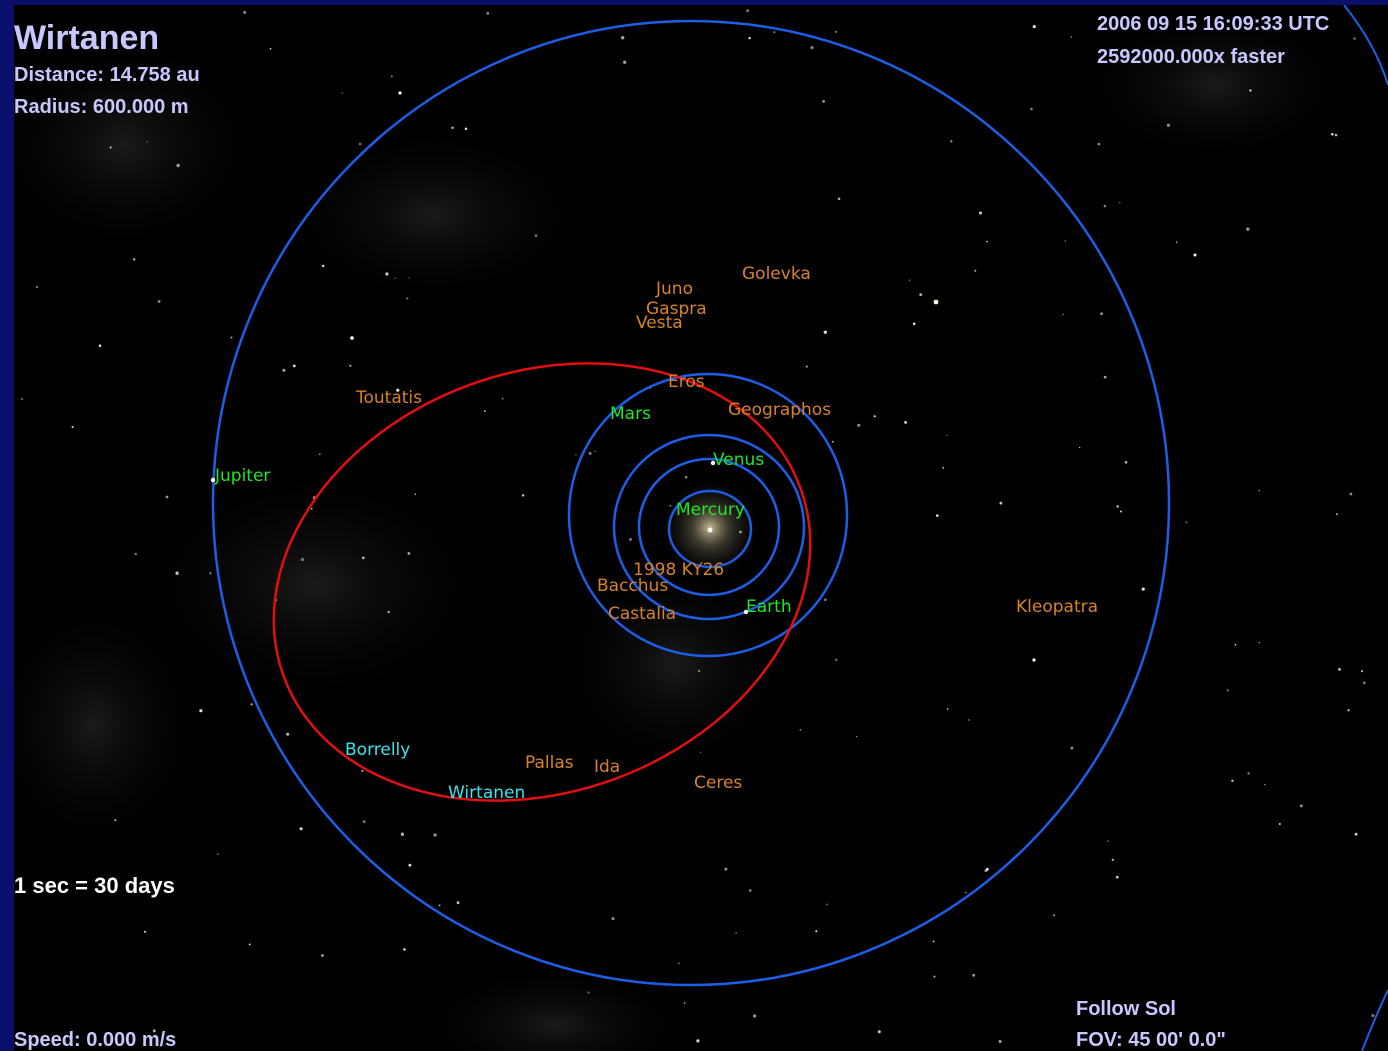 The height and width of the screenshot is (1051, 1388). Describe the element at coordinates (486, 793) in the screenshot. I see `label-wirtanen: Wirtanen` at that location.